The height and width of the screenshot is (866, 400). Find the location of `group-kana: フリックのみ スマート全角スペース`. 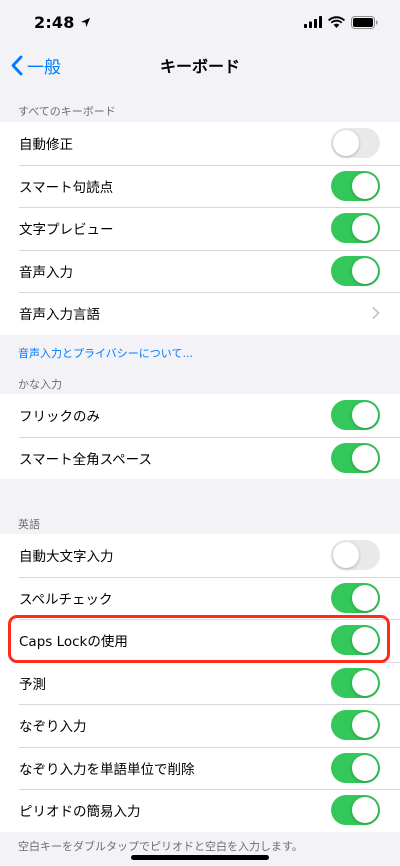

group-kana: フリックのみ スマート全角スペース is located at coordinates (200, 436).